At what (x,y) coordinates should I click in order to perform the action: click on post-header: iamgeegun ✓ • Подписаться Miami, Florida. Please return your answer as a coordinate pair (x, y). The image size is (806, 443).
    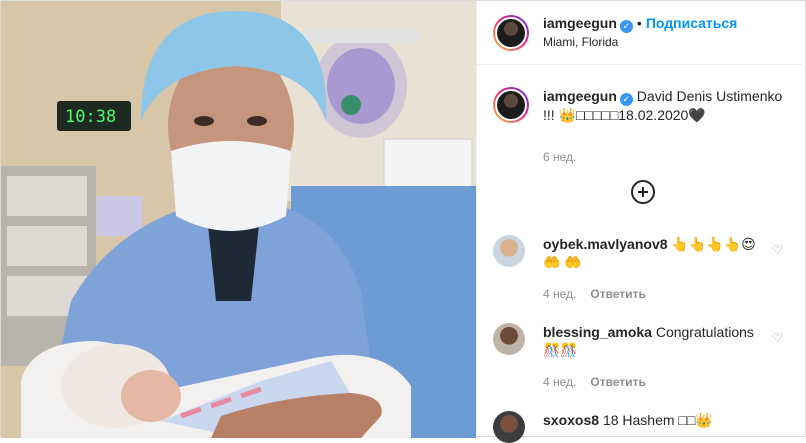
    Looking at the image, I should click on (641, 33).